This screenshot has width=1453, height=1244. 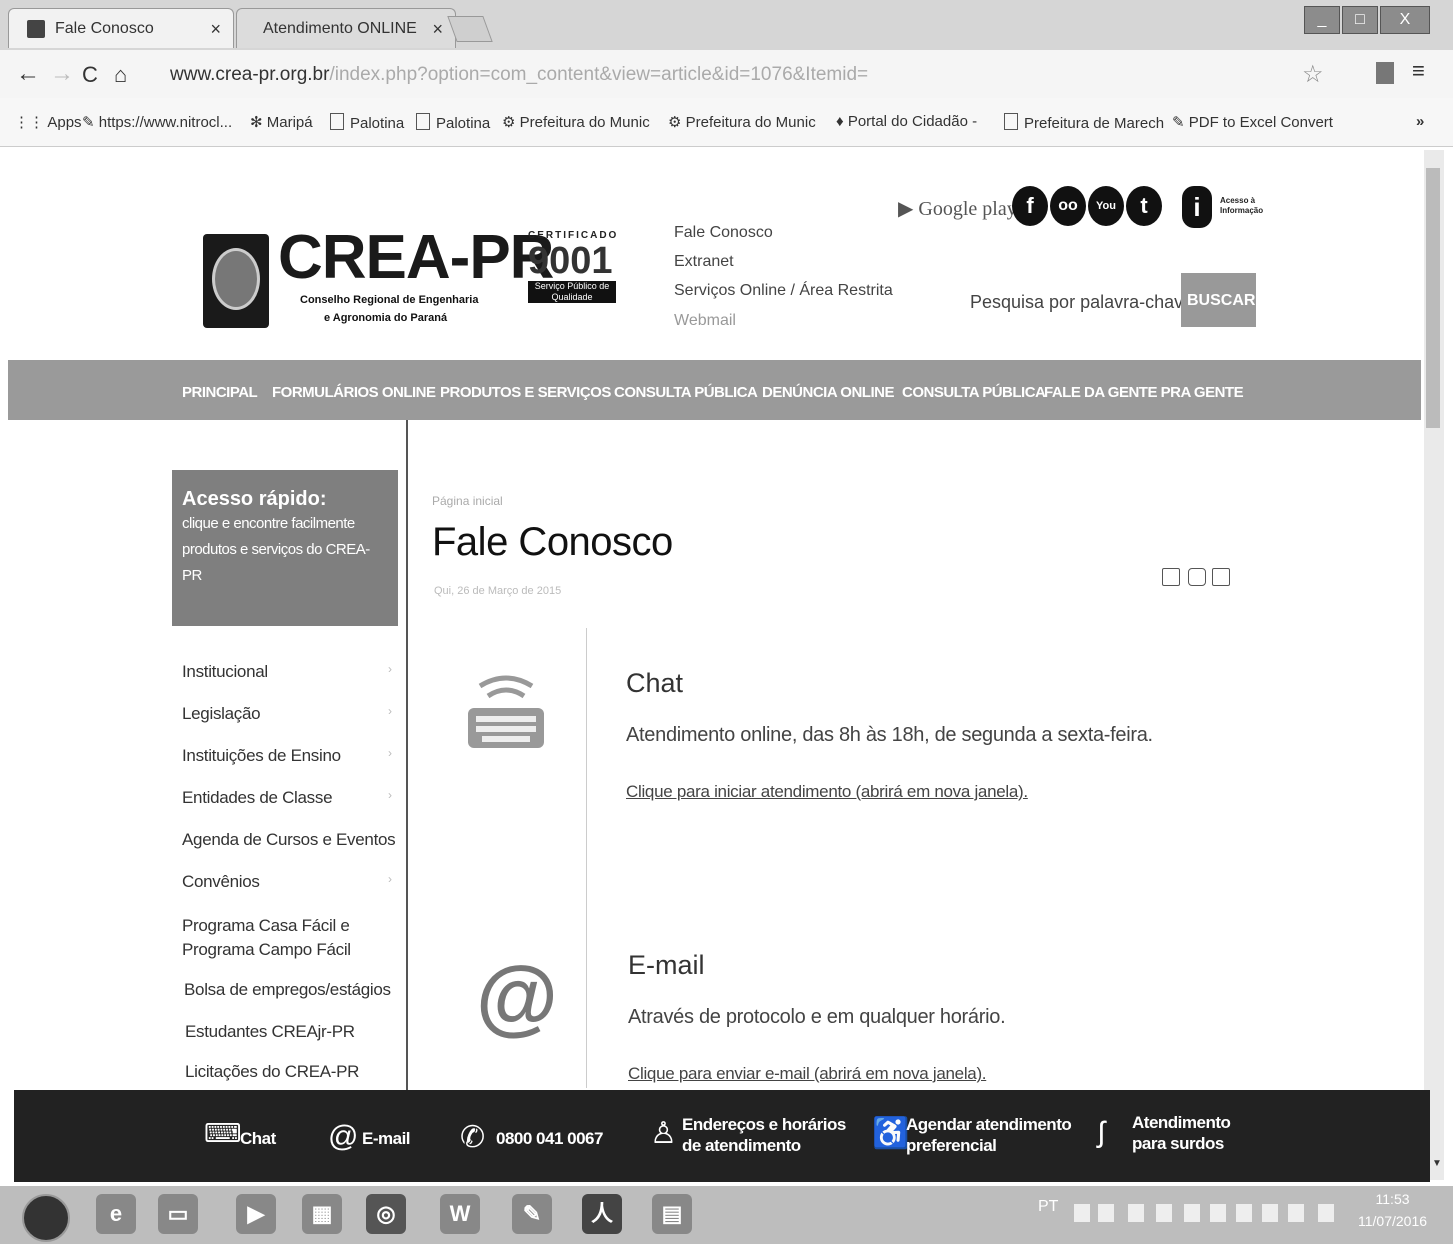 I want to click on site-favicon-icon, so click(x=36, y=29).